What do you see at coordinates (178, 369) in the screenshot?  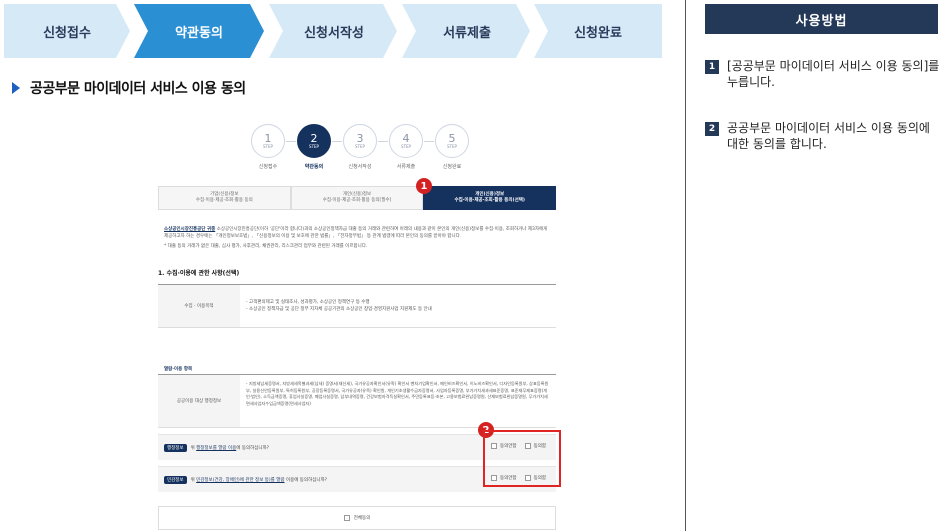 I see `items-subtitle: 열람·이용 항목` at bounding box center [178, 369].